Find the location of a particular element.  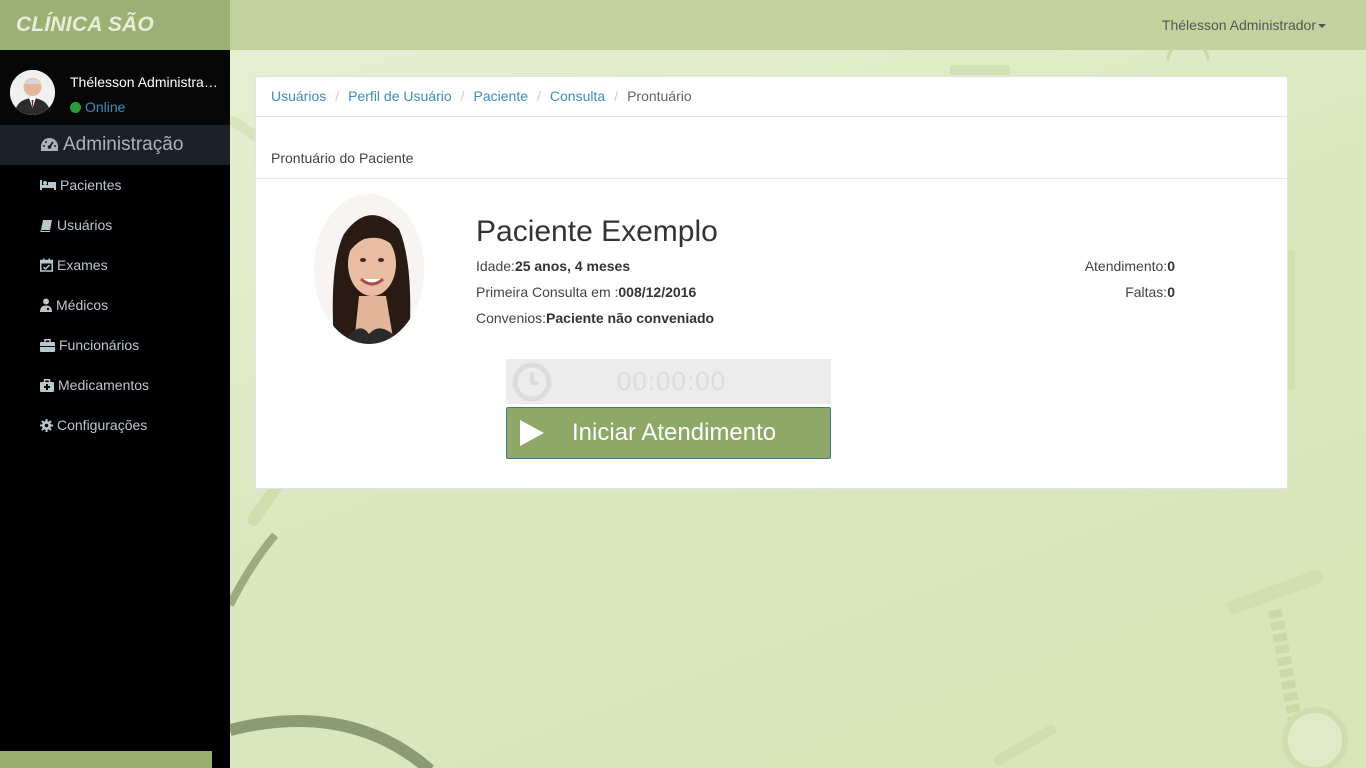

breadcrumb-paciente: Paciente is located at coordinates (501, 96).